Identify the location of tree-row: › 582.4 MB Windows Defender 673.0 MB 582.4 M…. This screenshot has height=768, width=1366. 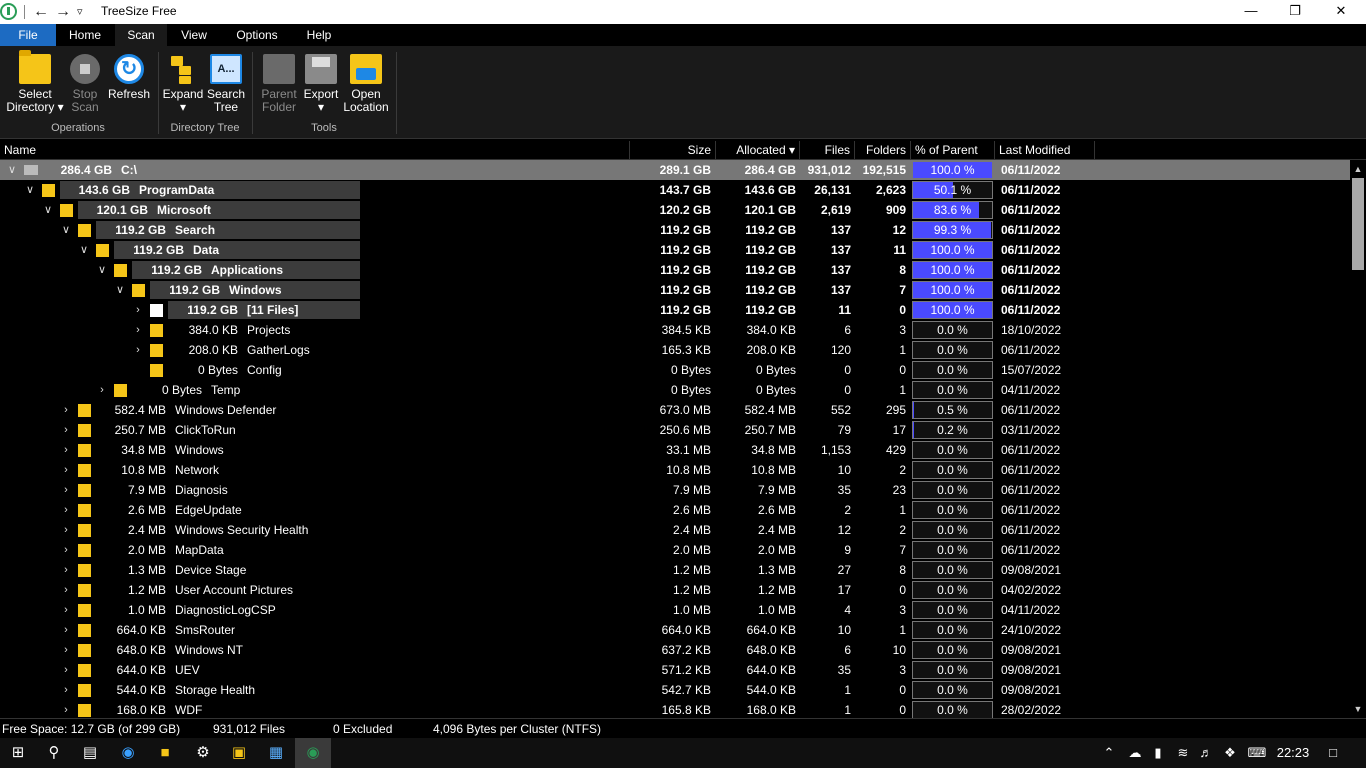
(675, 410).